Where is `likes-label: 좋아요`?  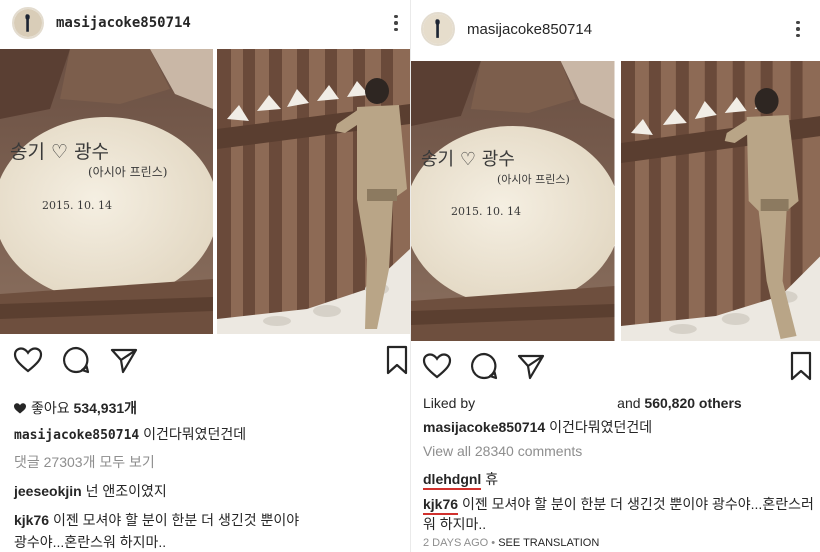 likes-label: 좋아요 is located at coordinates (50, 408).